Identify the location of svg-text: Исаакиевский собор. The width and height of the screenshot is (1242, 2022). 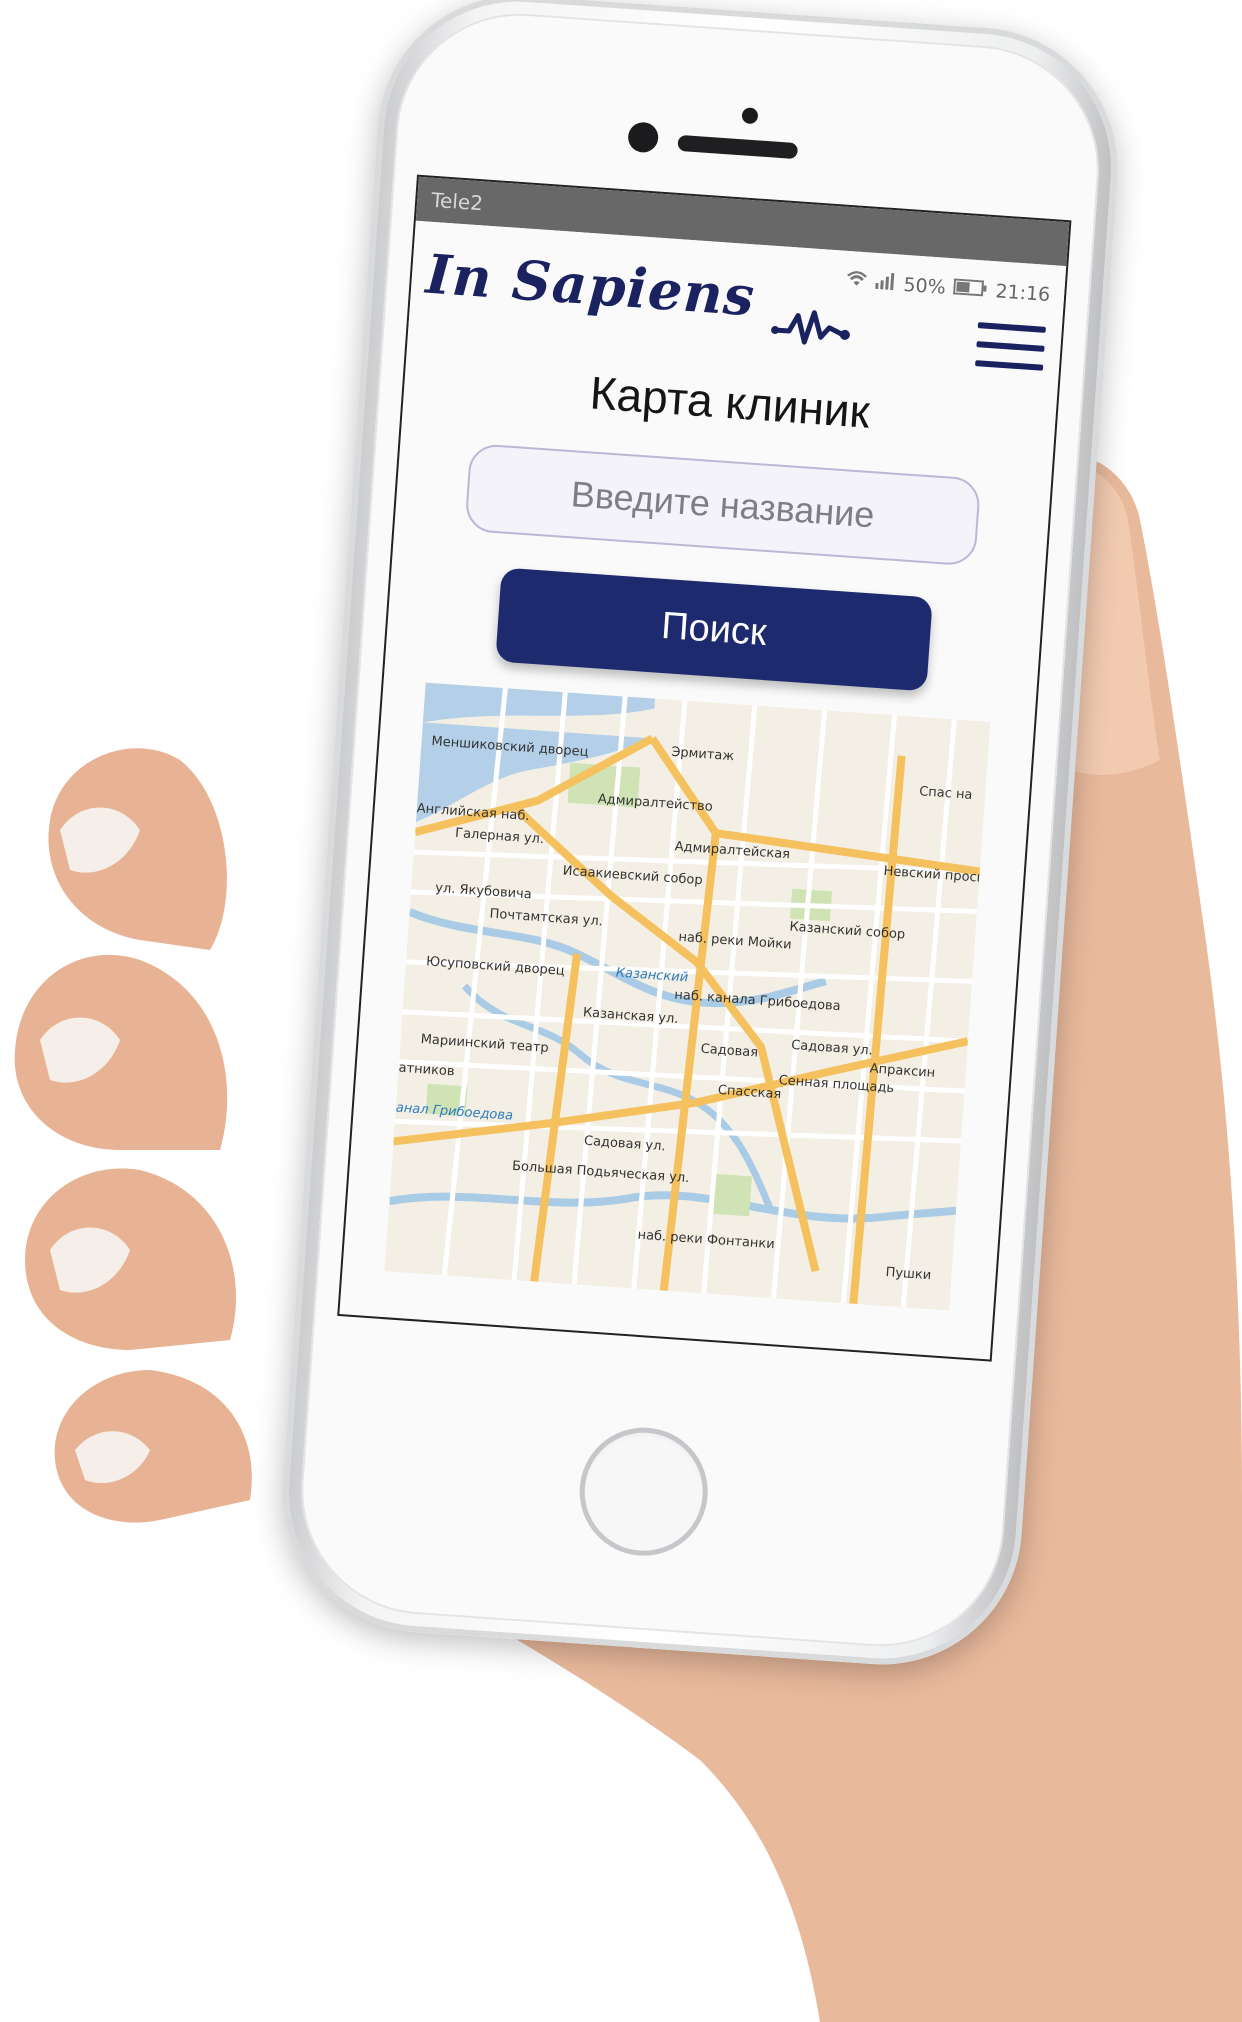
(632, 876).